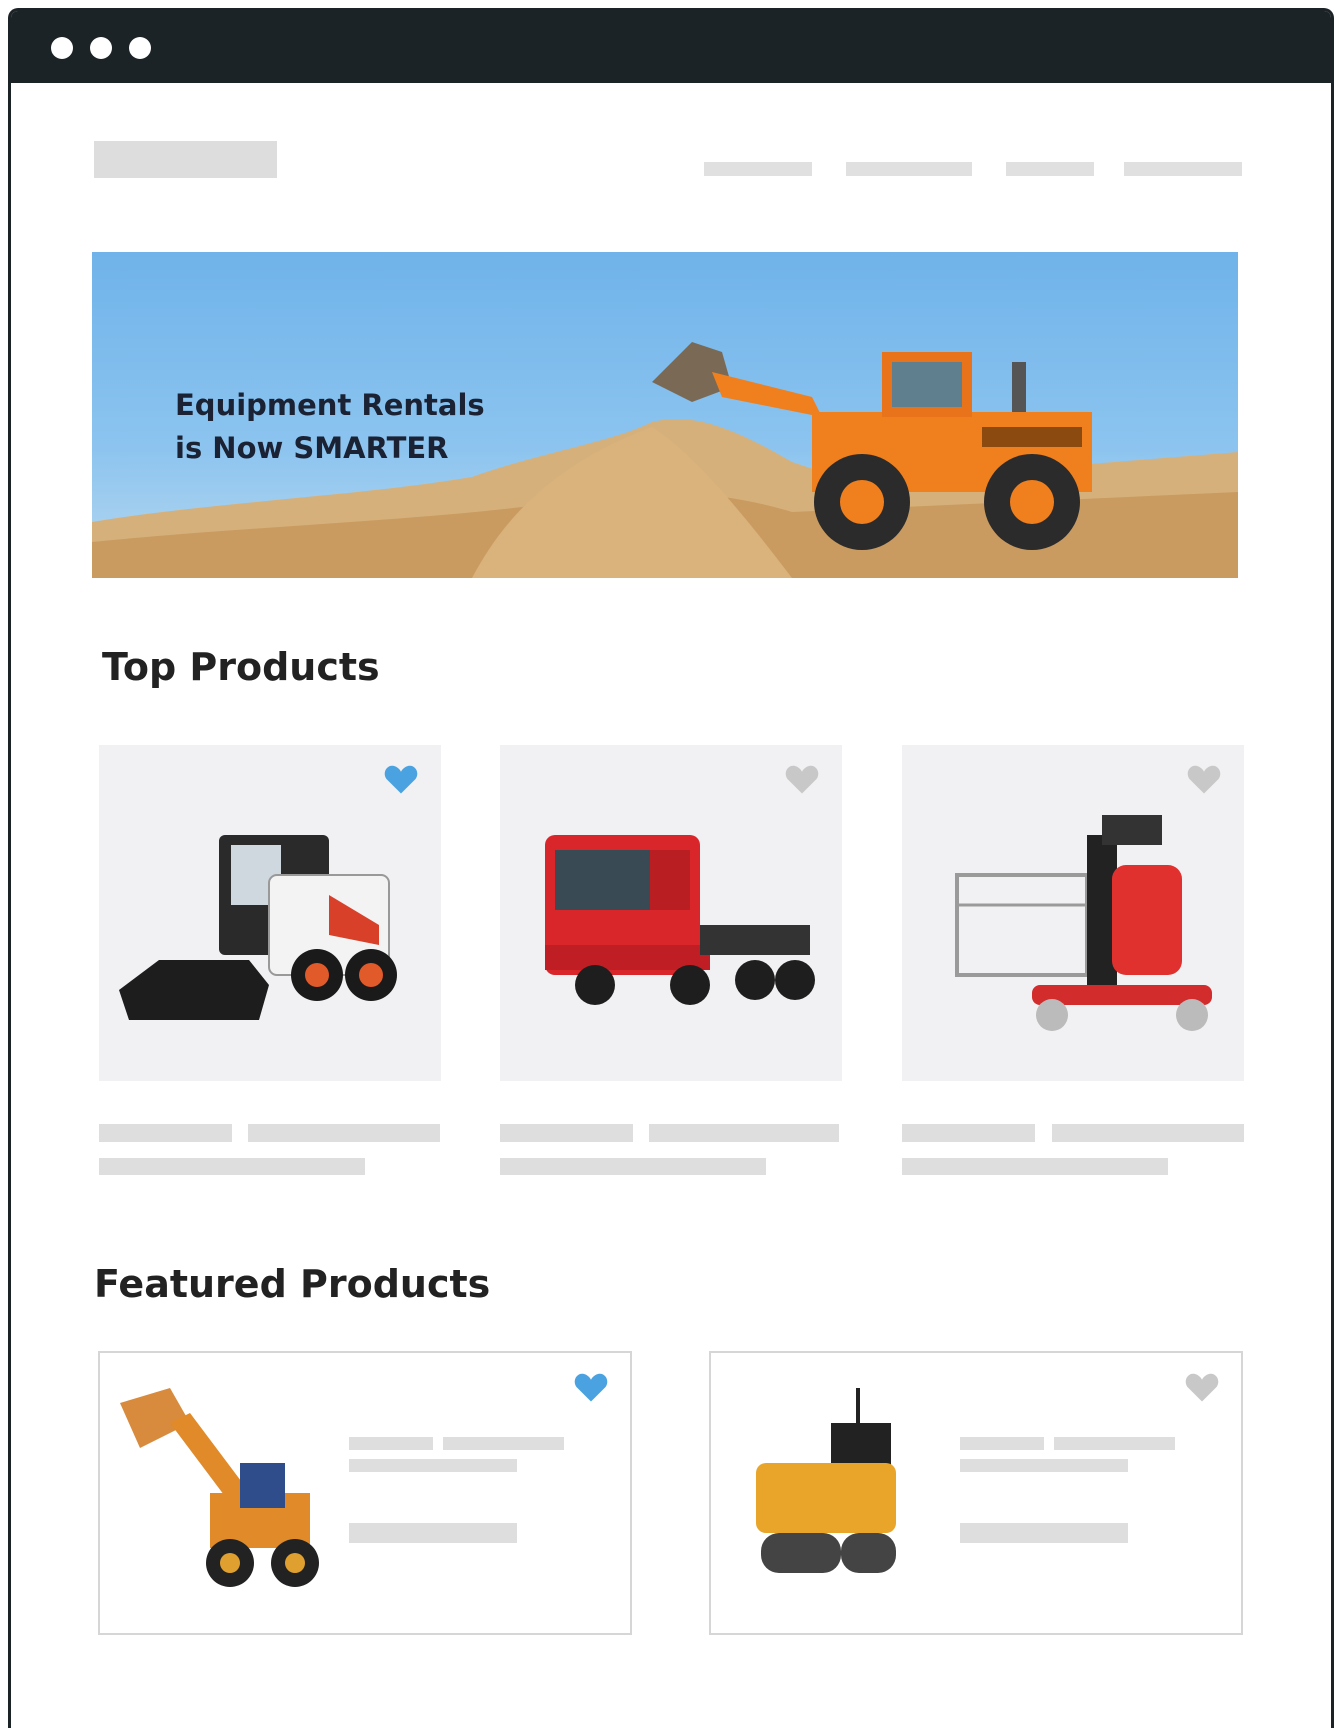 The width and height of the screenshot is (1342, 1728). I want to click on vertical-mast-lift-icon, so click(1083, 923).